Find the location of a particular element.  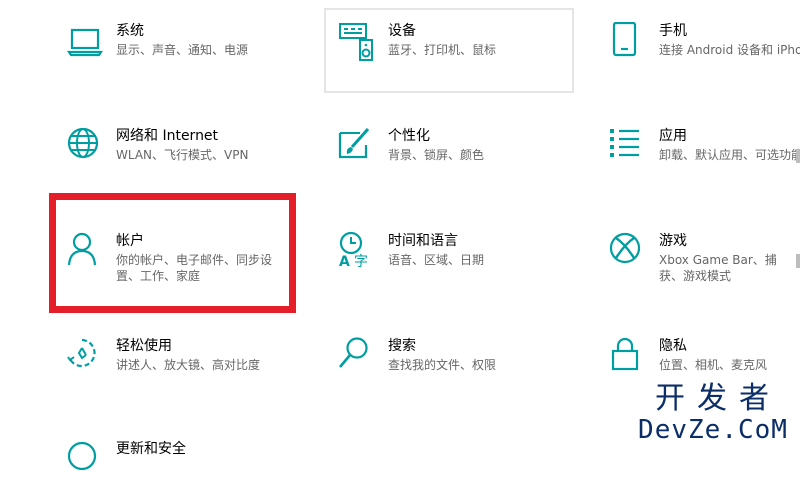

tile-description: 讲述人、放大镜、高对比度 is located at coordinates (188, 365).